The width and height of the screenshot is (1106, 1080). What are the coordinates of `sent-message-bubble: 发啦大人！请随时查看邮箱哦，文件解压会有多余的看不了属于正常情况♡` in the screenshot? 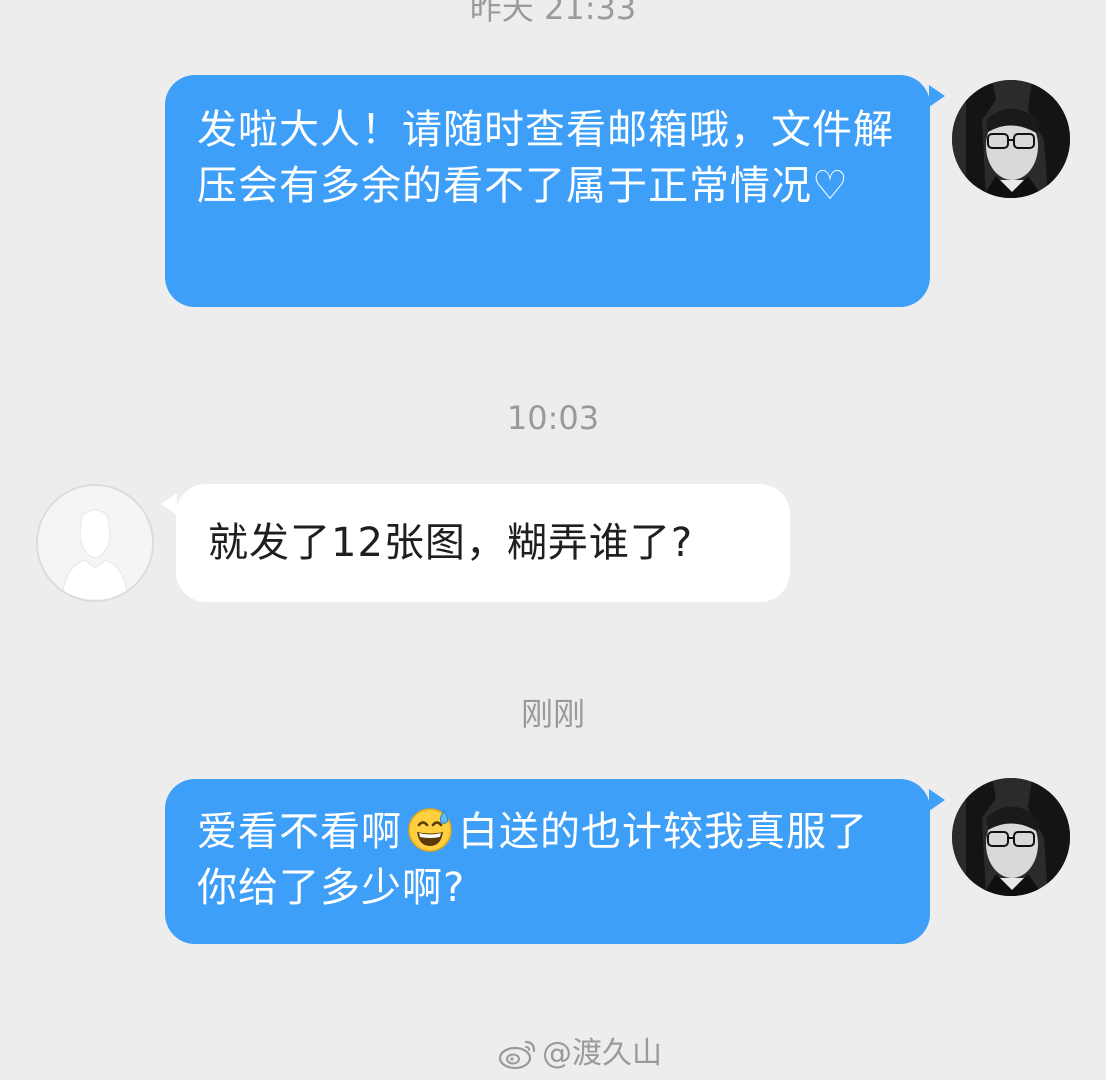 It's located at (547, 191).